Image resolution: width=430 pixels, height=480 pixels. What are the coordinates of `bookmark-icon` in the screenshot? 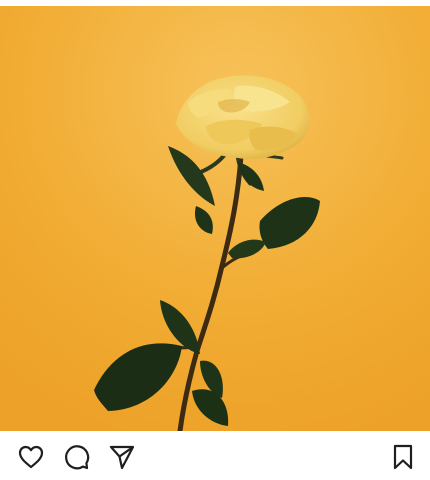 It's located at (403, 457).